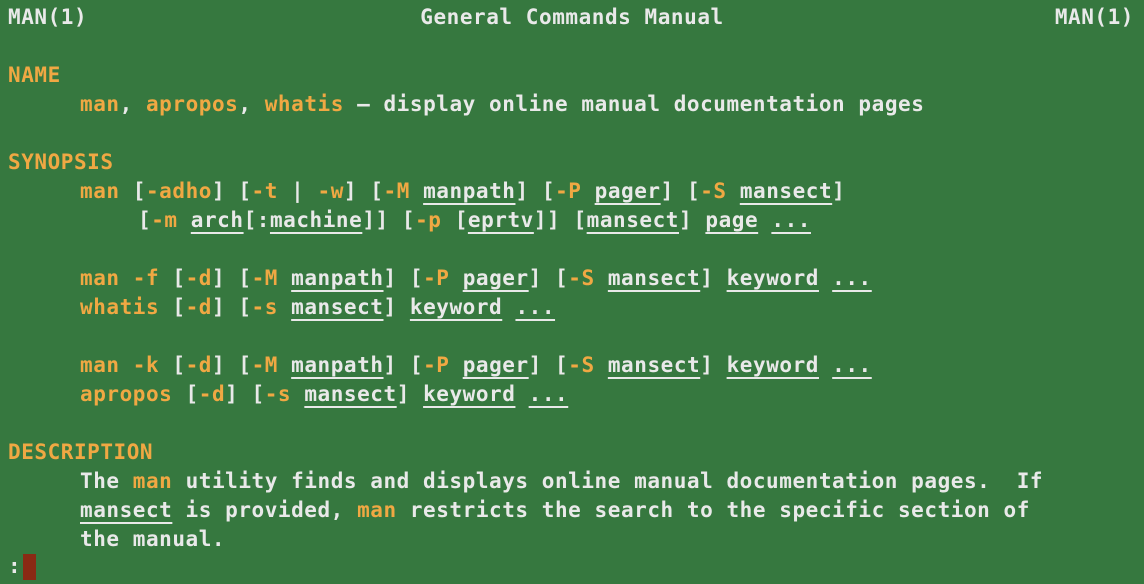 The height and width of the screenshot is (584, 1144). What do you see at coordinates (316, 220) in the screenshot?
I see `argument: machine` at bounding box center [316, 220].